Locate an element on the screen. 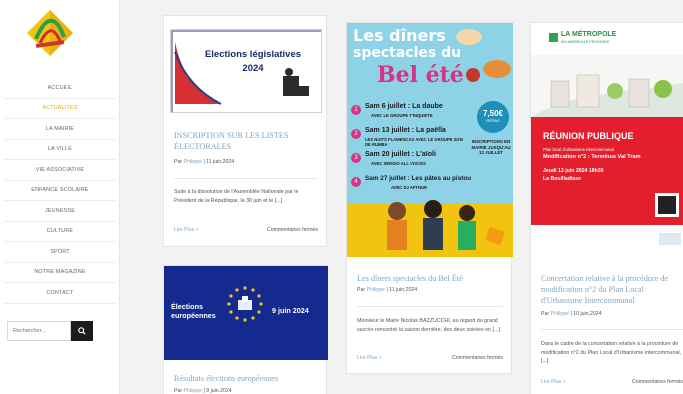  event-number: 1 is located at coordinates (356, 110).